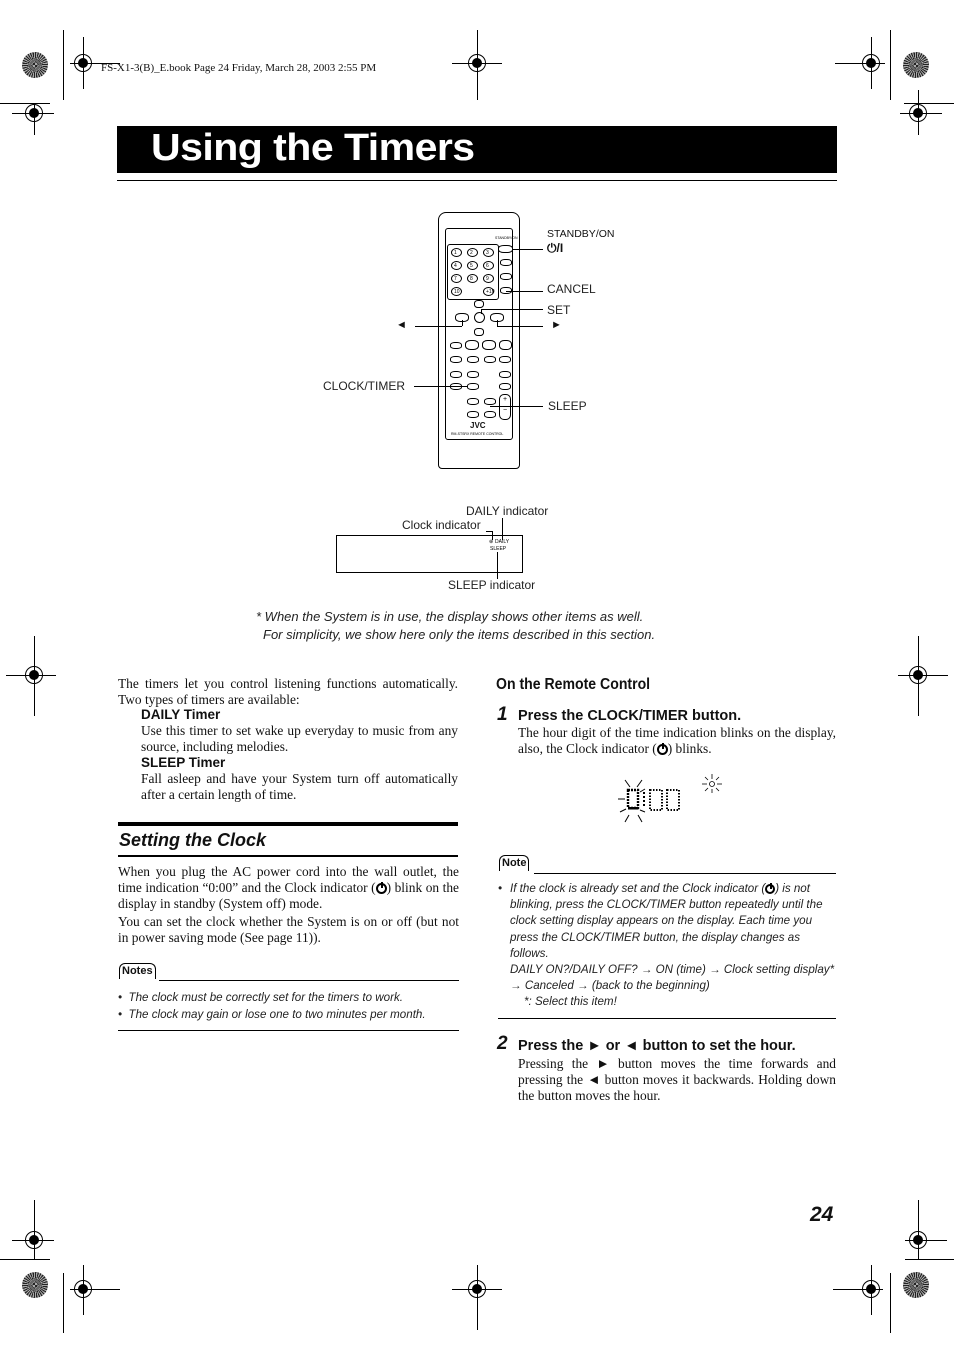  Describe the element at coordinates (488, 265) in the screenshot. I see `remote-number-key: 6` at that location.